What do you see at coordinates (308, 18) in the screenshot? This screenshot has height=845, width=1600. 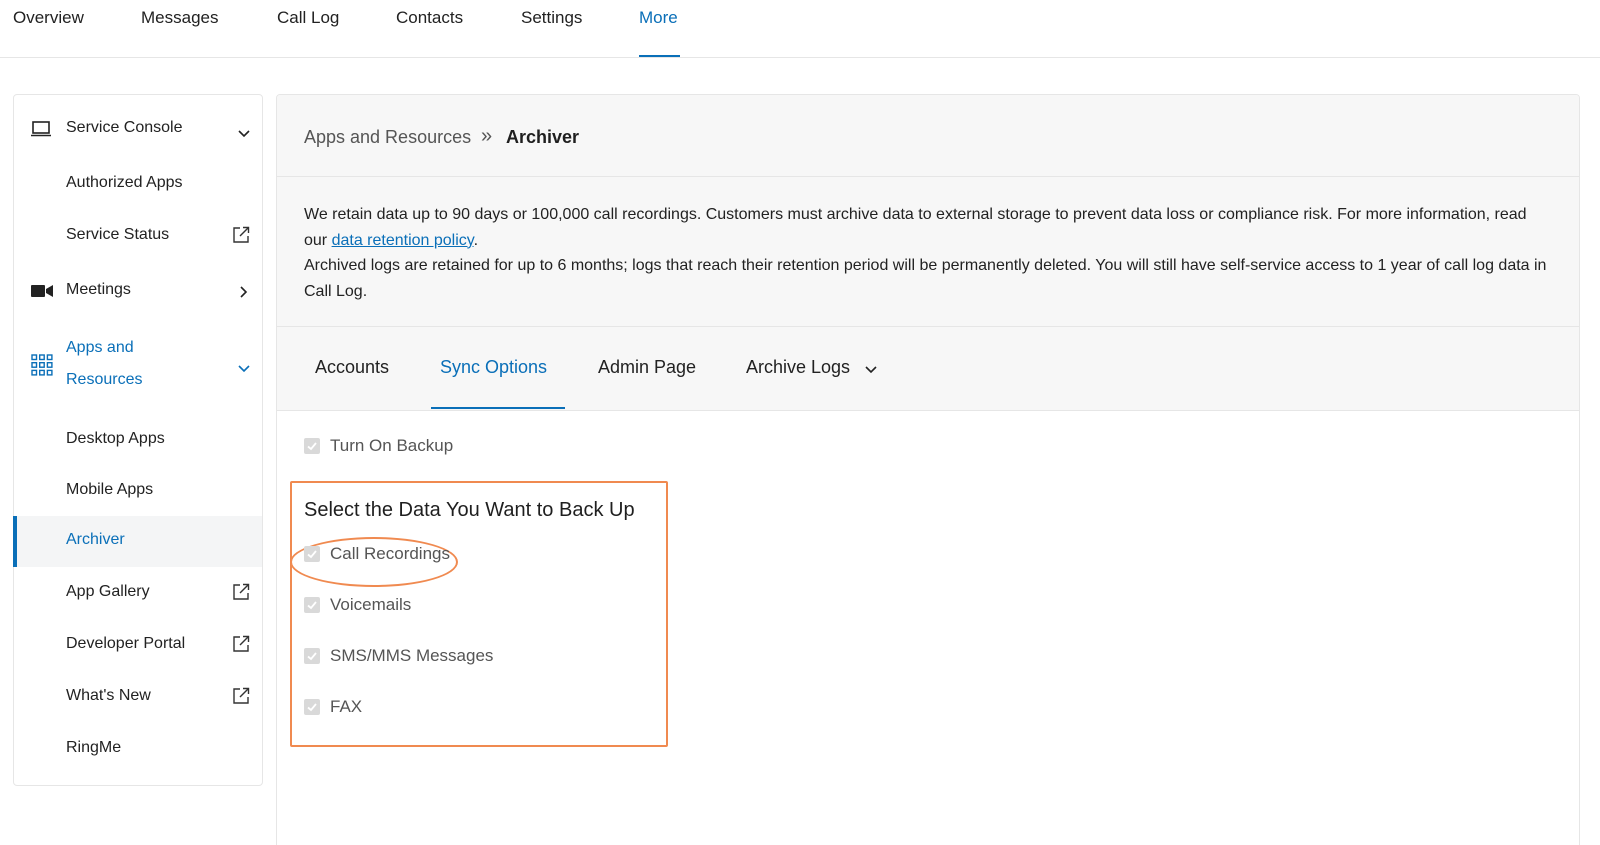 I see `tab-call-log: Call Log` at bounding box center [308, 18].